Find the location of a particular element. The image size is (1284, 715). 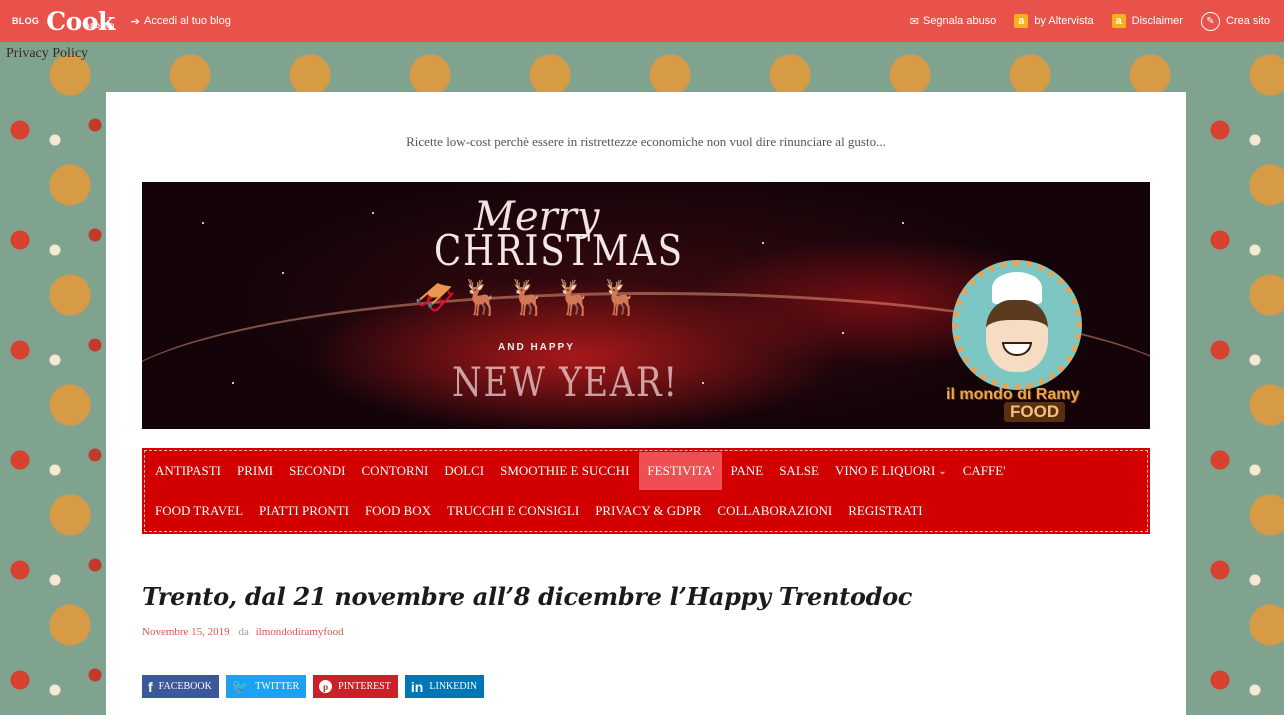

logo-around-text: AROUND is located at coordinates (100, 26).